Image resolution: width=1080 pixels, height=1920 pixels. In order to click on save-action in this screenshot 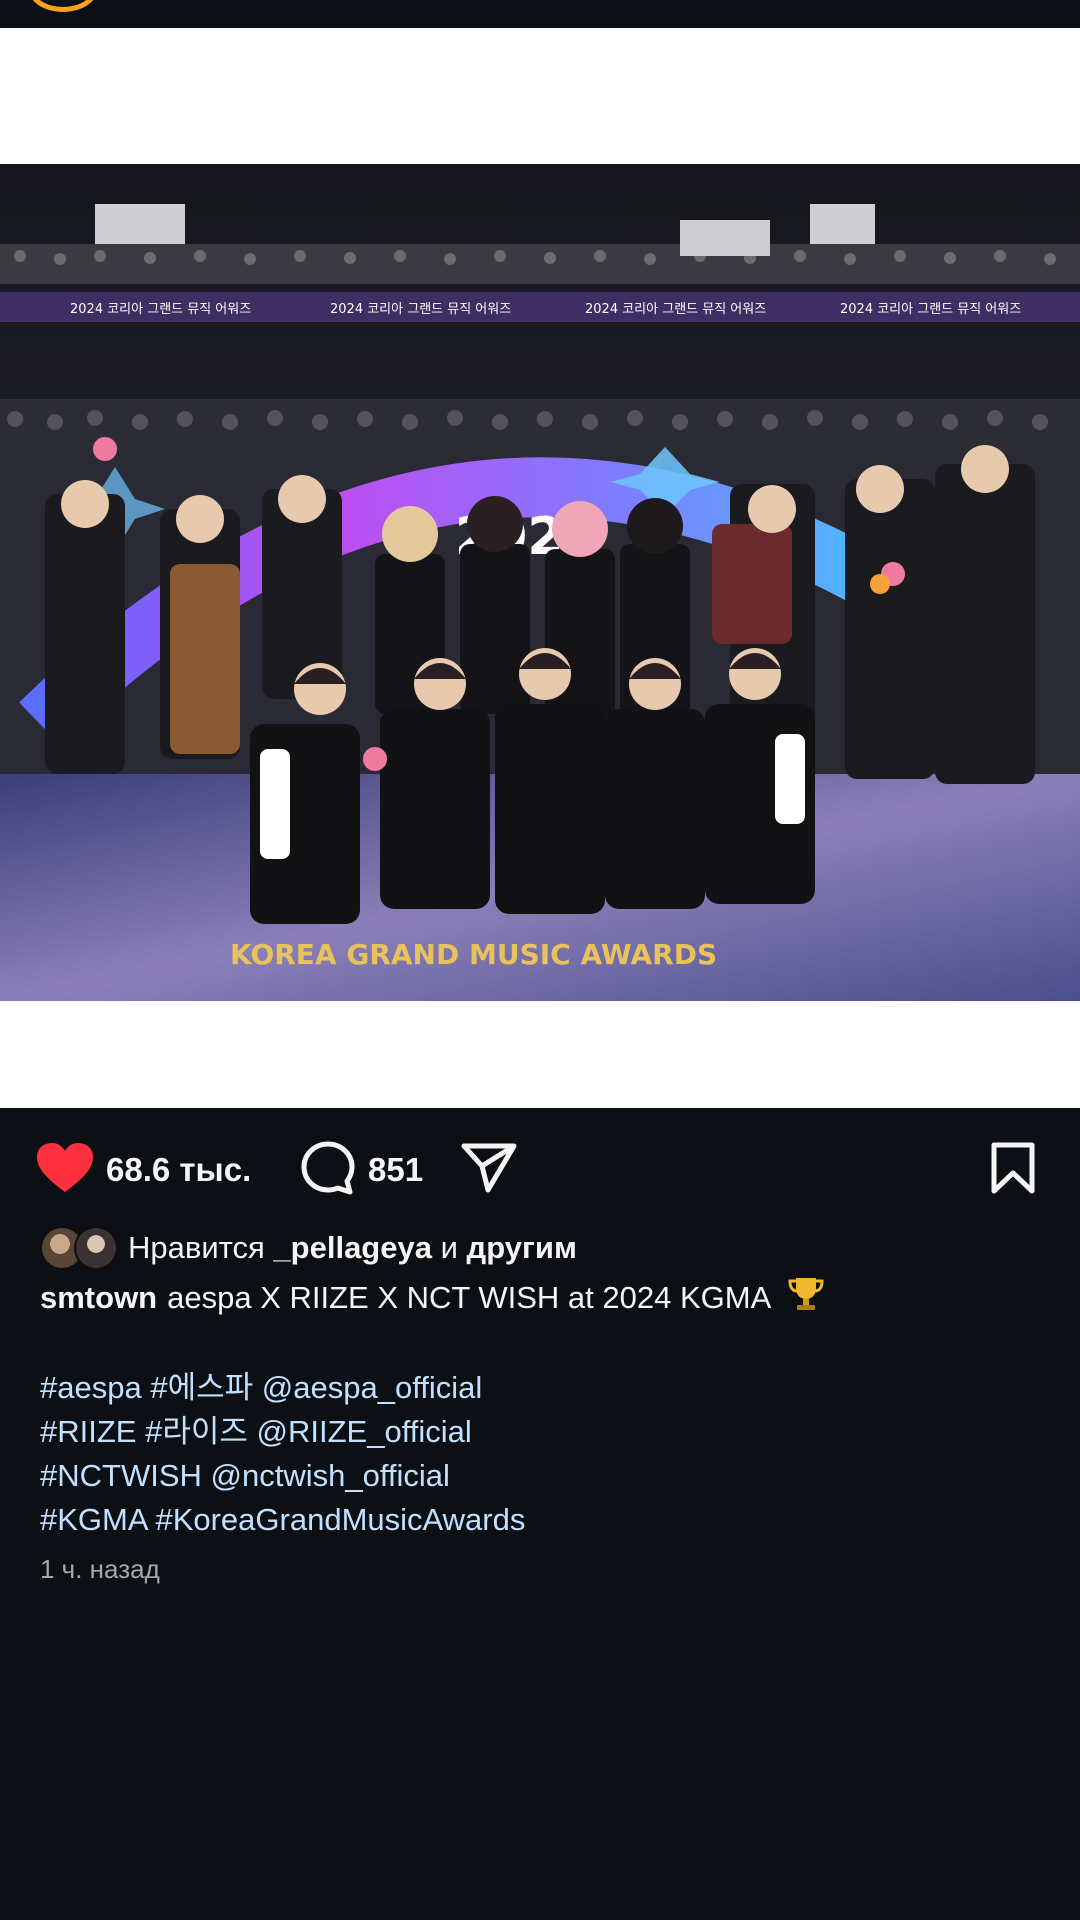, I will do `click(1013, 1170)`.